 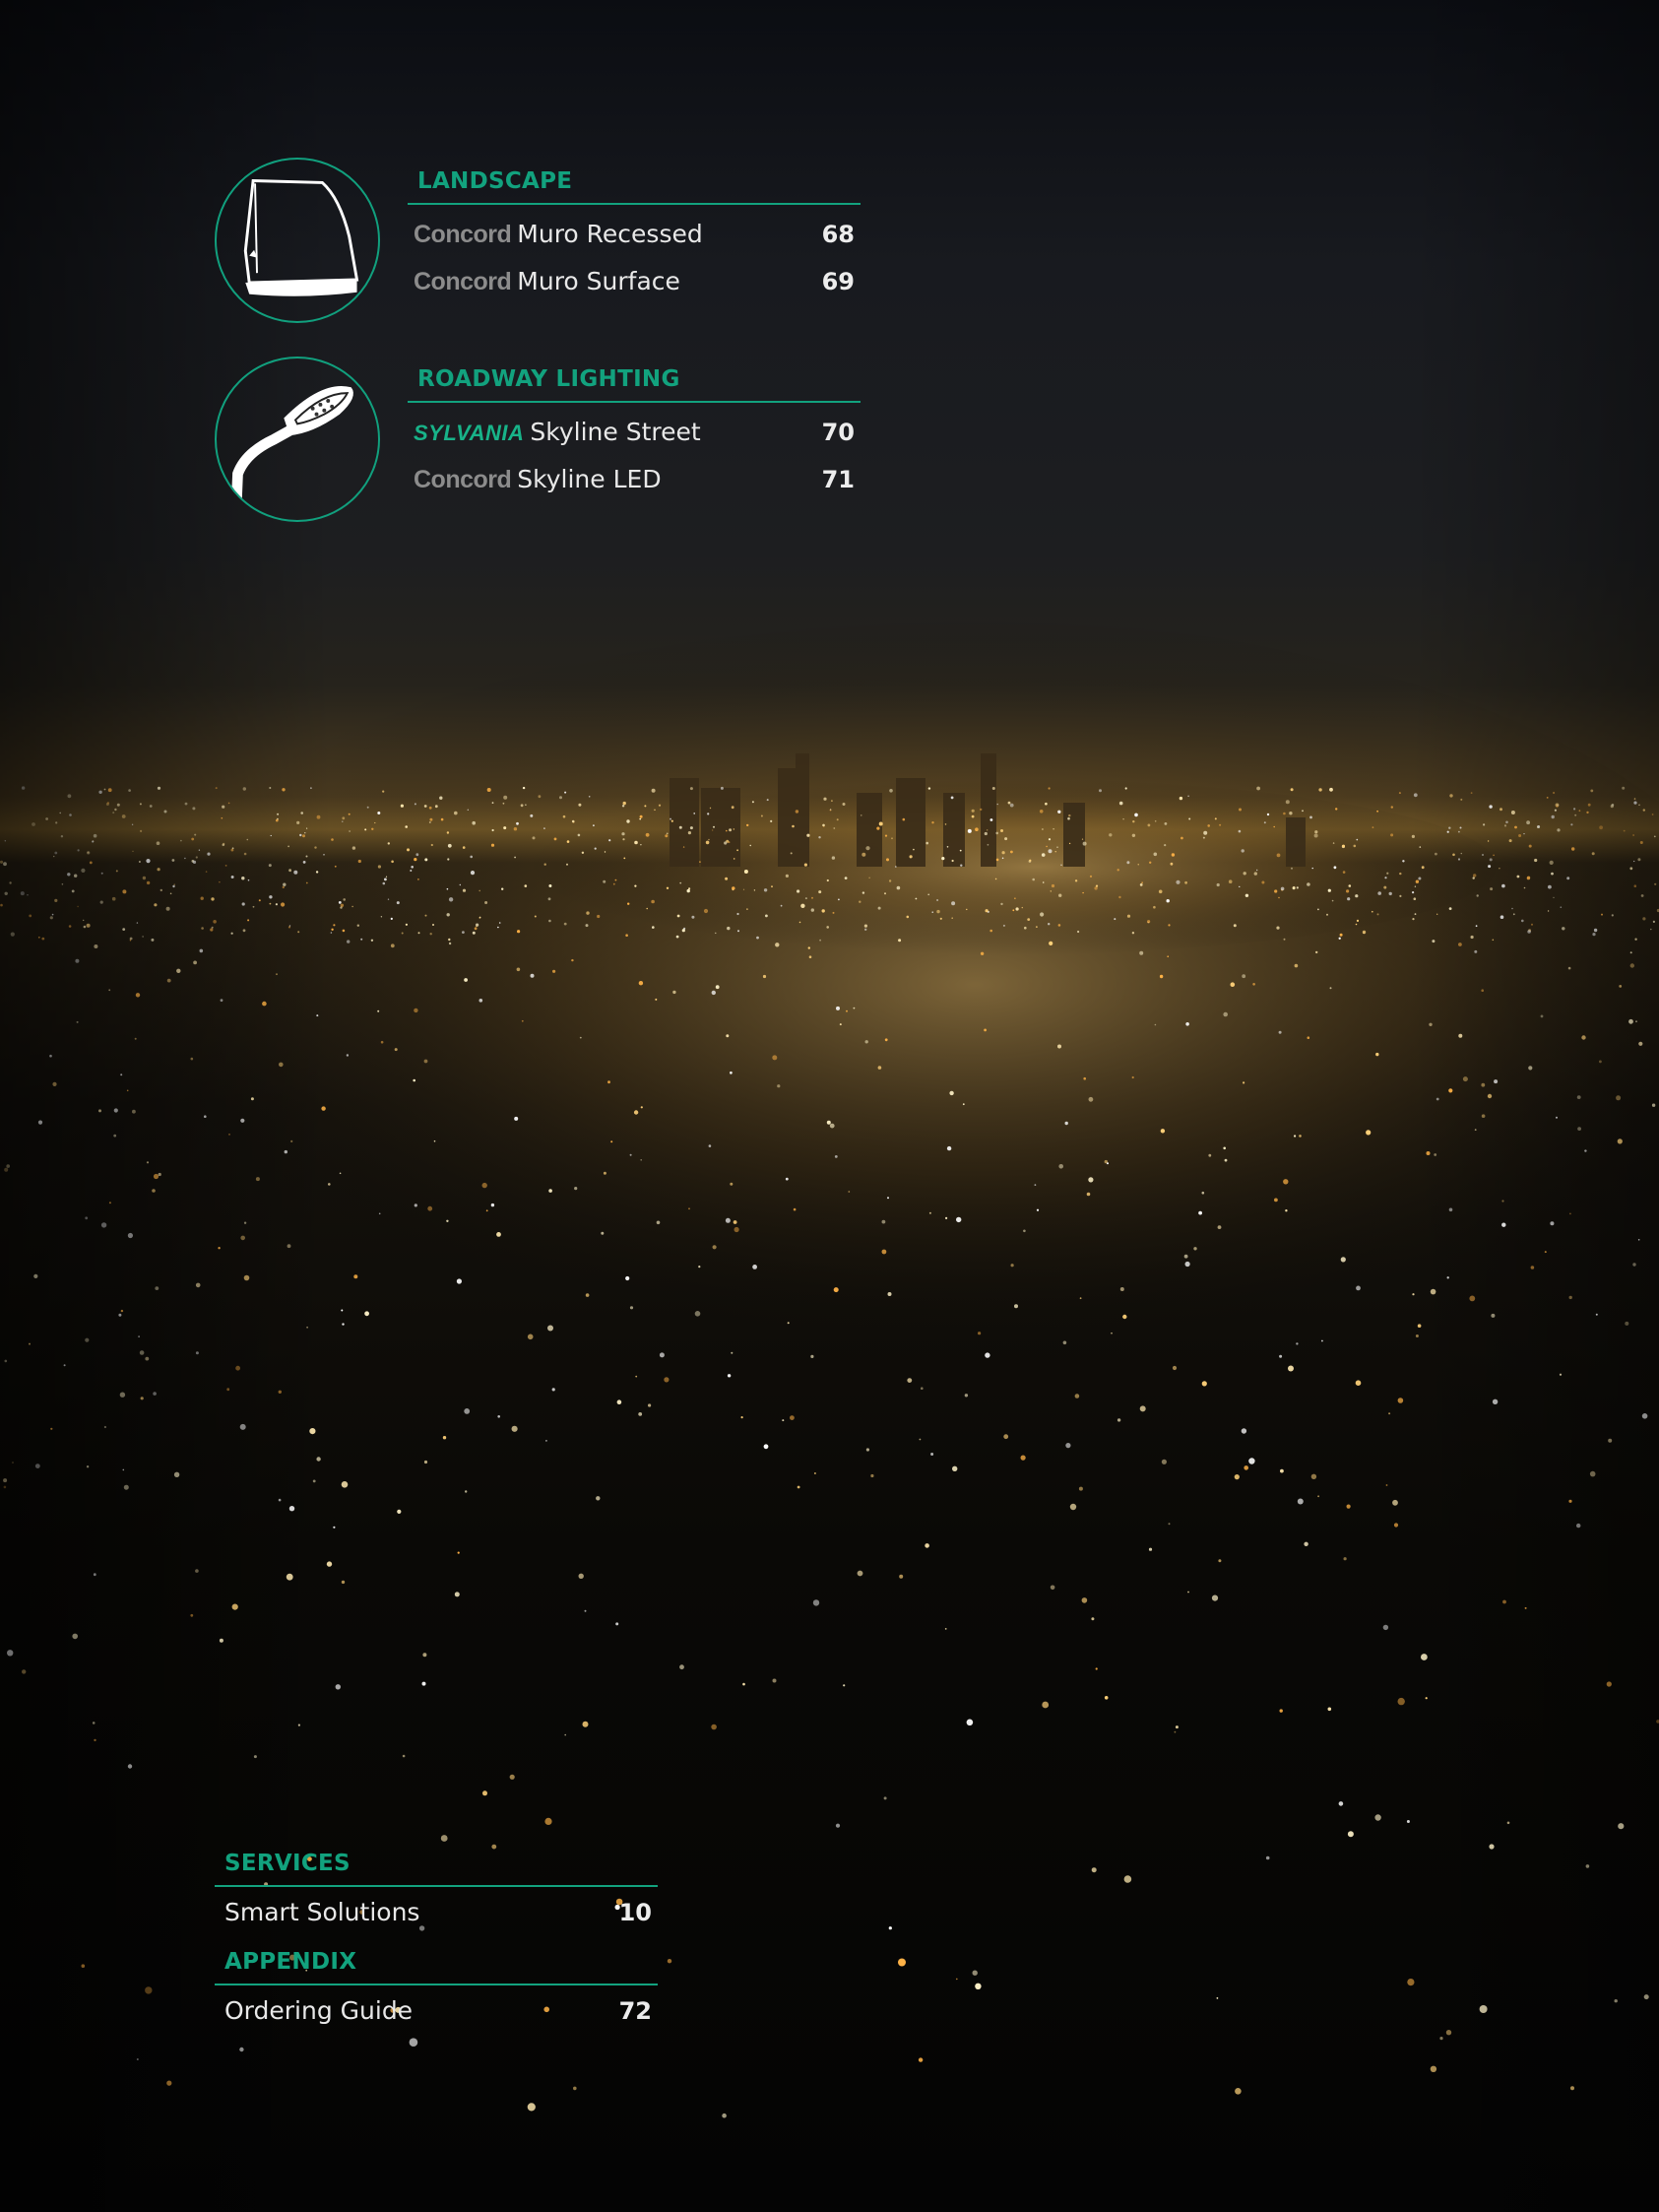 I want to click on entry-name: Muro Recessed, so click(x=610, y=234).